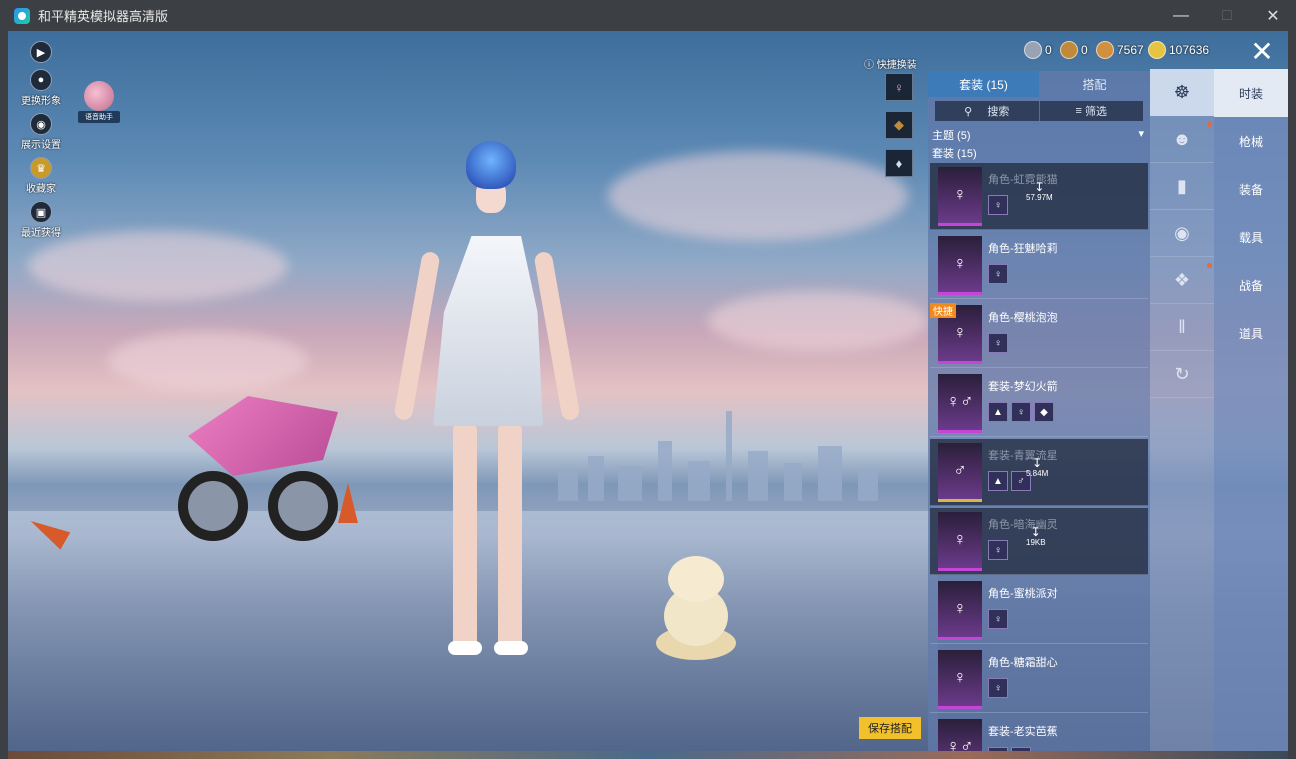  Describe the element at coordinates (1262, 51) in the screenshot. I see `close-icon: ✕` at that location.